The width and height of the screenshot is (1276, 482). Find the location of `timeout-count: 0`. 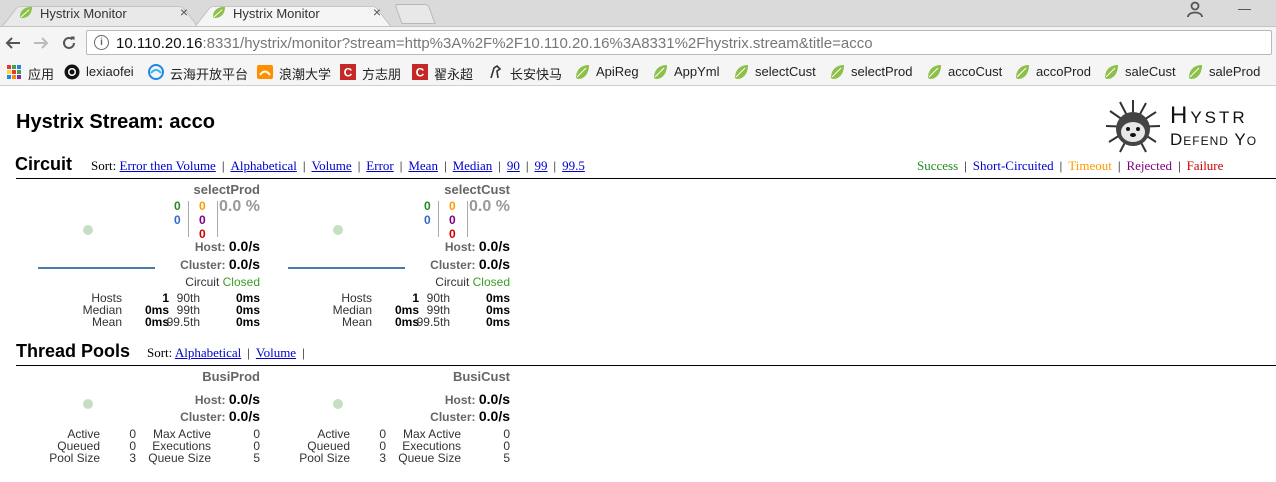

timeout-count: 0 is located at coordinates (202, 206).